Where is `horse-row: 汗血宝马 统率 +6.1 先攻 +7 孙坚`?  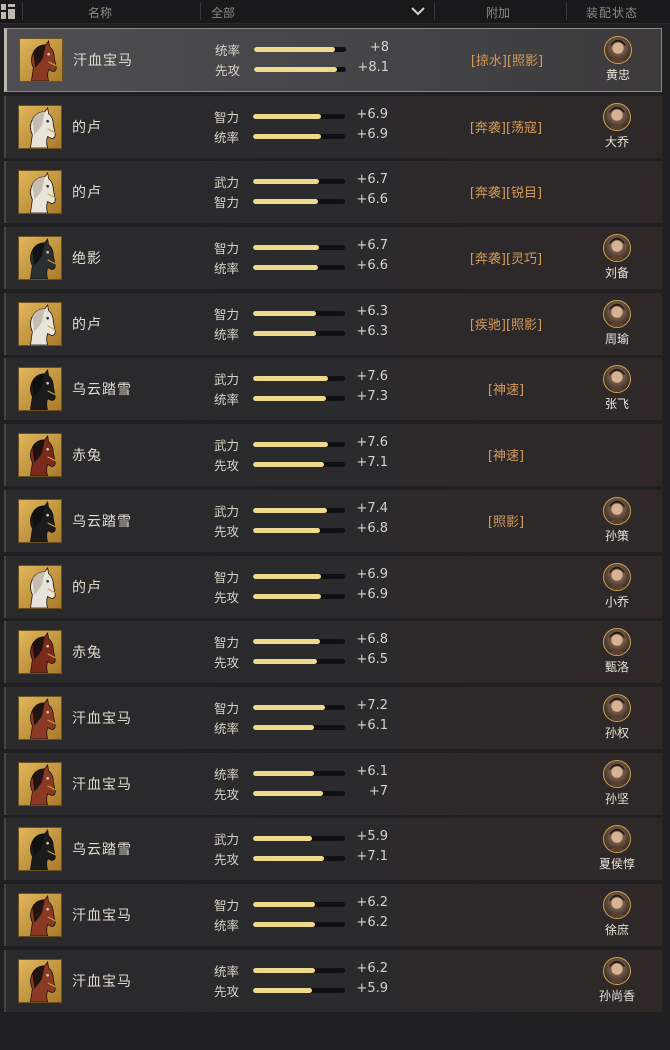
horse-row: 汗血宝马 统率 +6.1 先攻 +7 孙坚 is located at coordinates (333, 783).